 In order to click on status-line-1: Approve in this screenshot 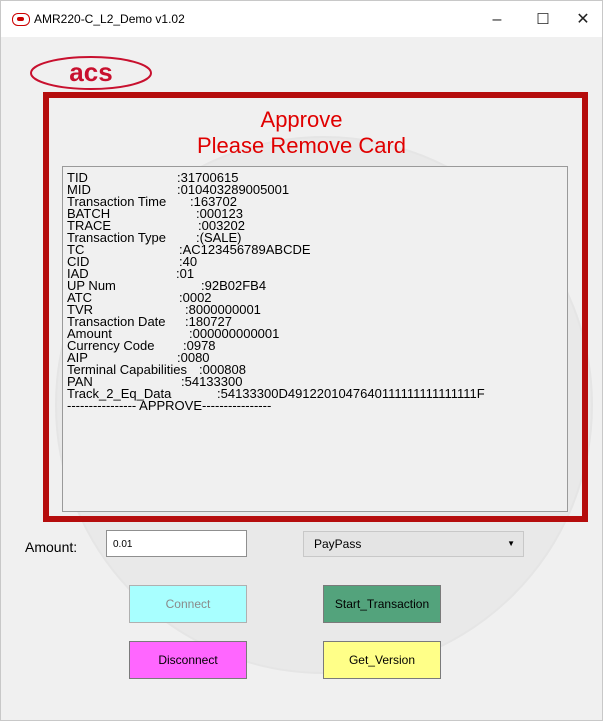, I will do `click(301, 119)`.